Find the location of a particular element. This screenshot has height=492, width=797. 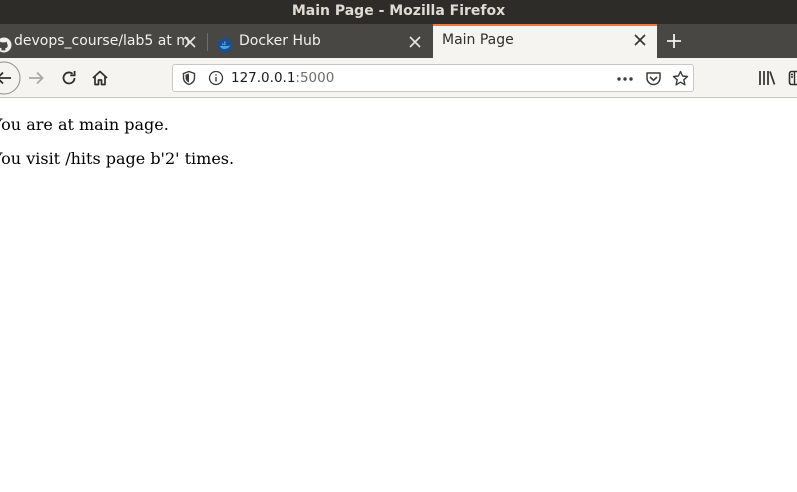

github-icon is located at coordinates (6, 43).